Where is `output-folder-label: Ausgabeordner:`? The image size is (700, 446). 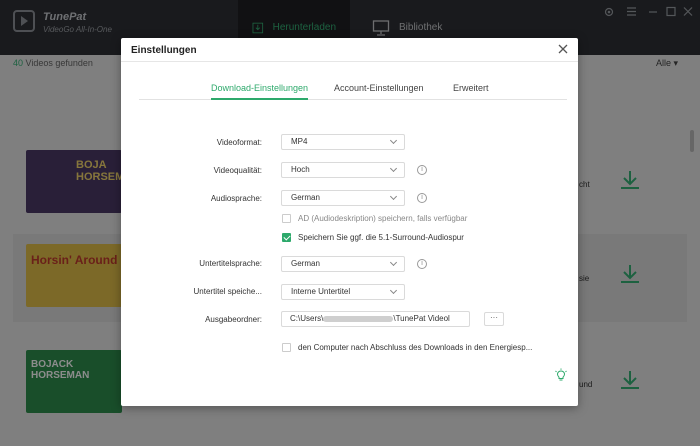 output-folder-label: Ausgabeordner: is located at coordinates (233, 319).